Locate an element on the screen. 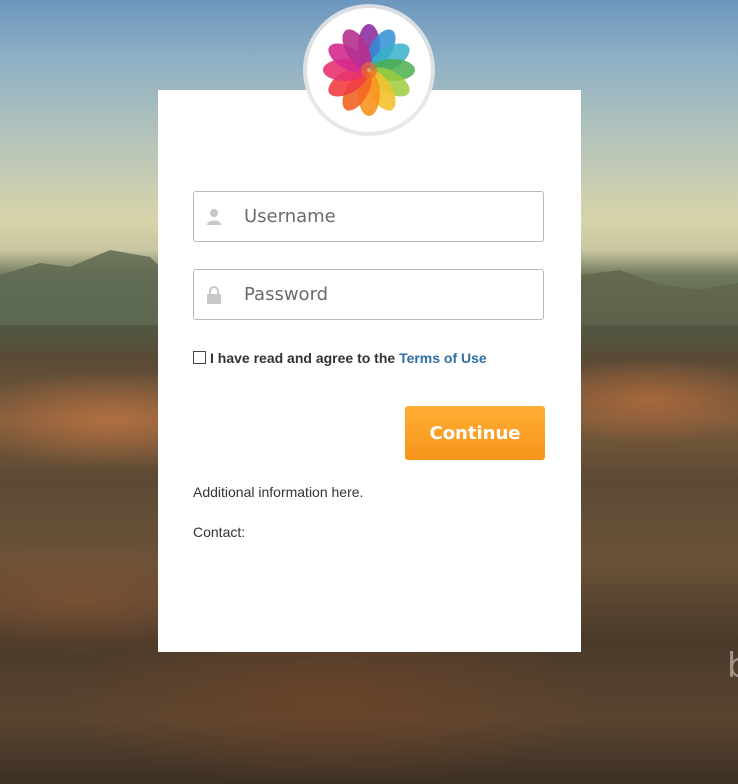  contact-text: Contact: is located at coordinates (219, 532).